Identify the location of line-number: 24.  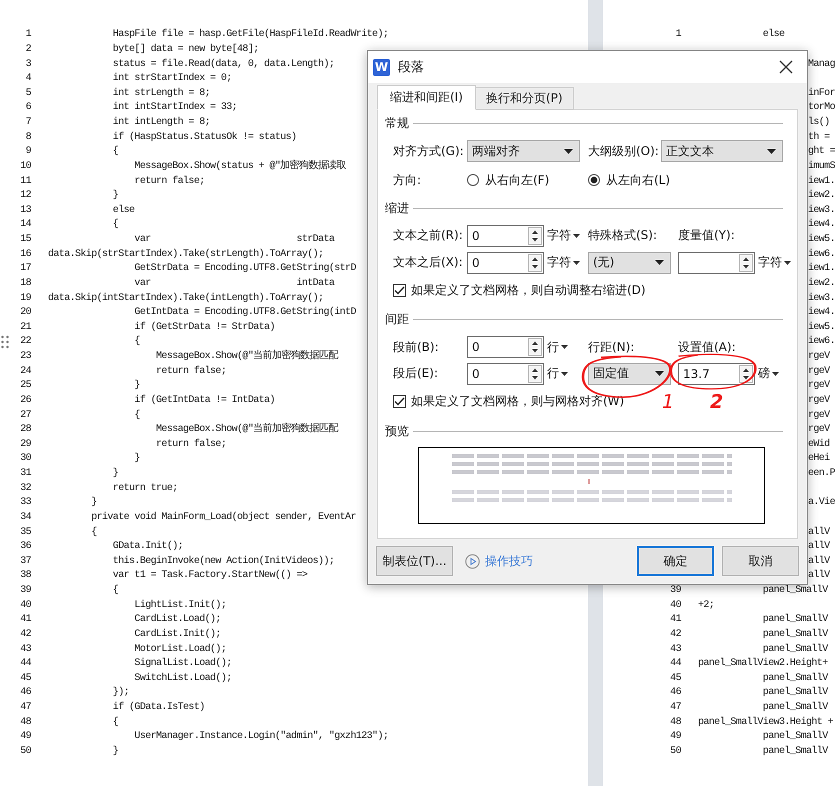
(25, 372).